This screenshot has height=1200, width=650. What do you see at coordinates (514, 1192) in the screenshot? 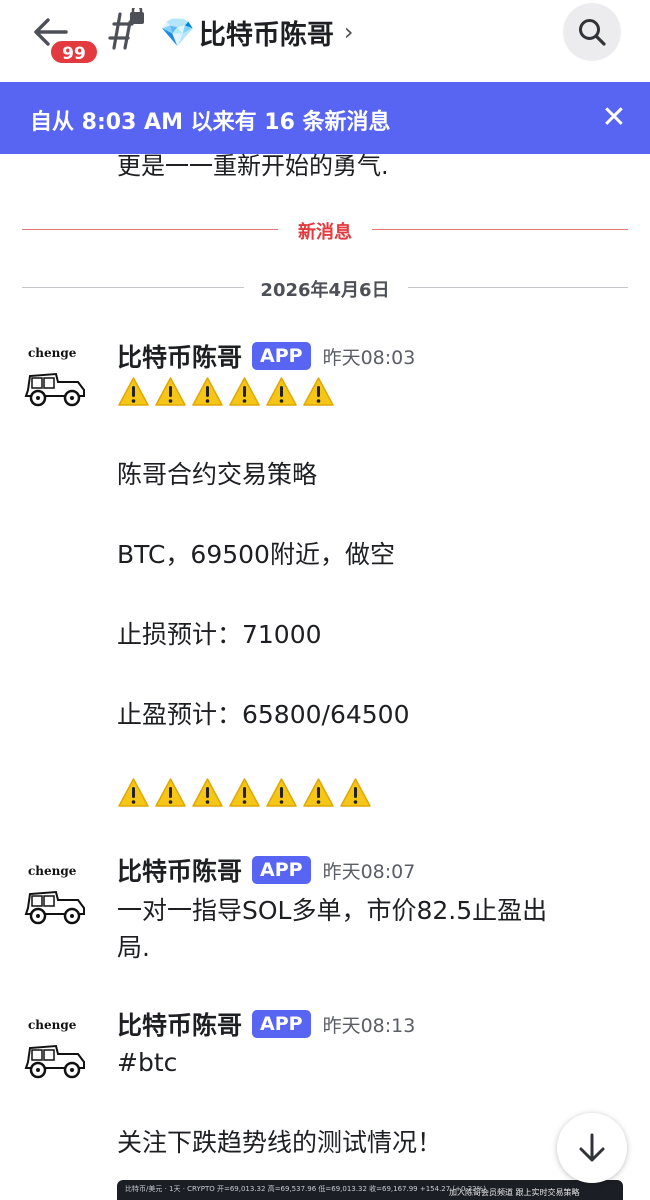
I see `attachment-promo: 加入陈哥会员频道 跟上实时交易策略` at bounding box center [514, 1192].